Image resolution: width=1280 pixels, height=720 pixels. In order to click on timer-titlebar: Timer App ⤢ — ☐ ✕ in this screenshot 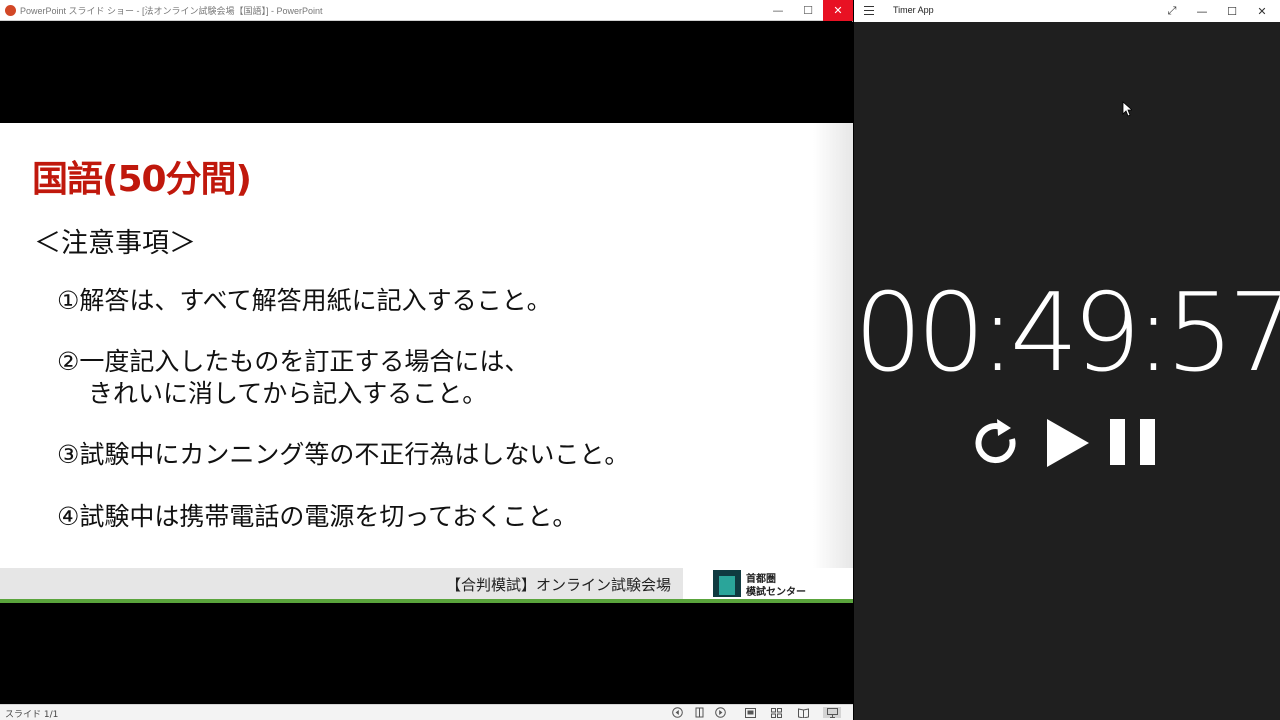, I will do `click(1067, 11)`.